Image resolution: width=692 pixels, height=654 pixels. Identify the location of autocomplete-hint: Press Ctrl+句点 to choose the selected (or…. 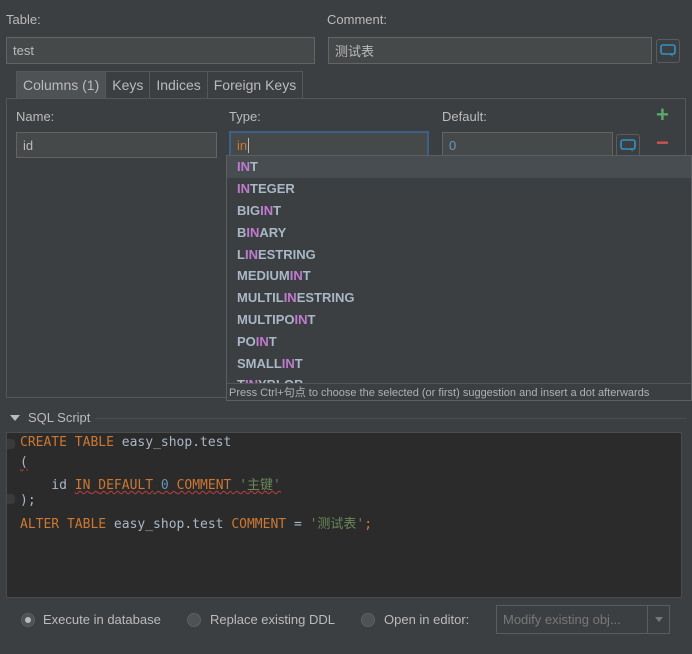
(459, 391).